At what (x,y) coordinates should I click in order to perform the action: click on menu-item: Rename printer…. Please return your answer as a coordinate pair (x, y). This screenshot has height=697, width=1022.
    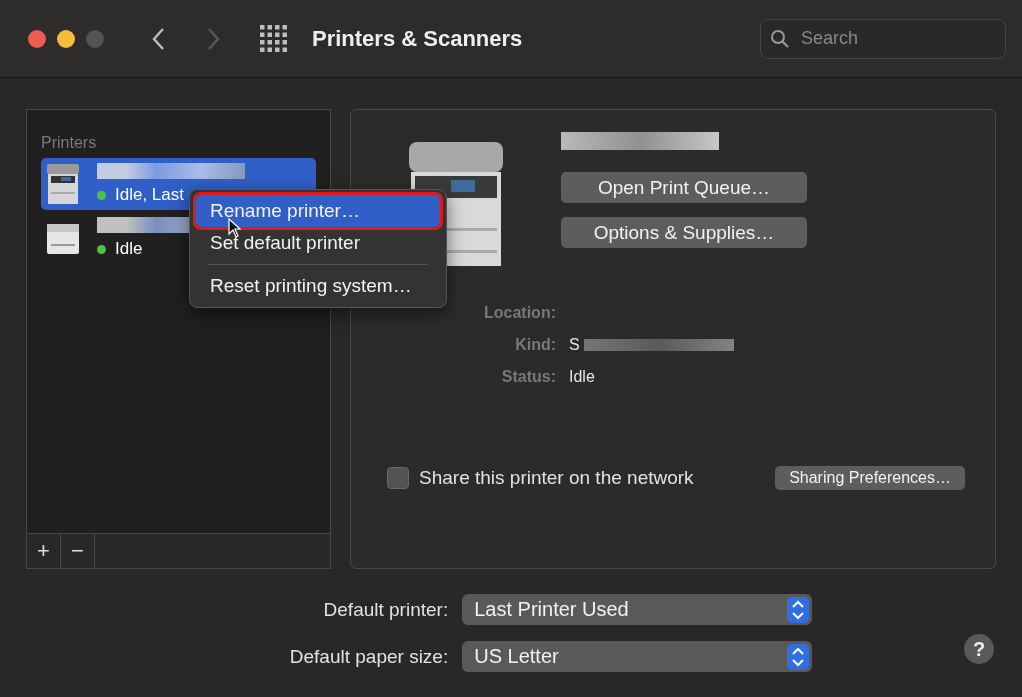
    Looking at the image, I should click on (318, 211).